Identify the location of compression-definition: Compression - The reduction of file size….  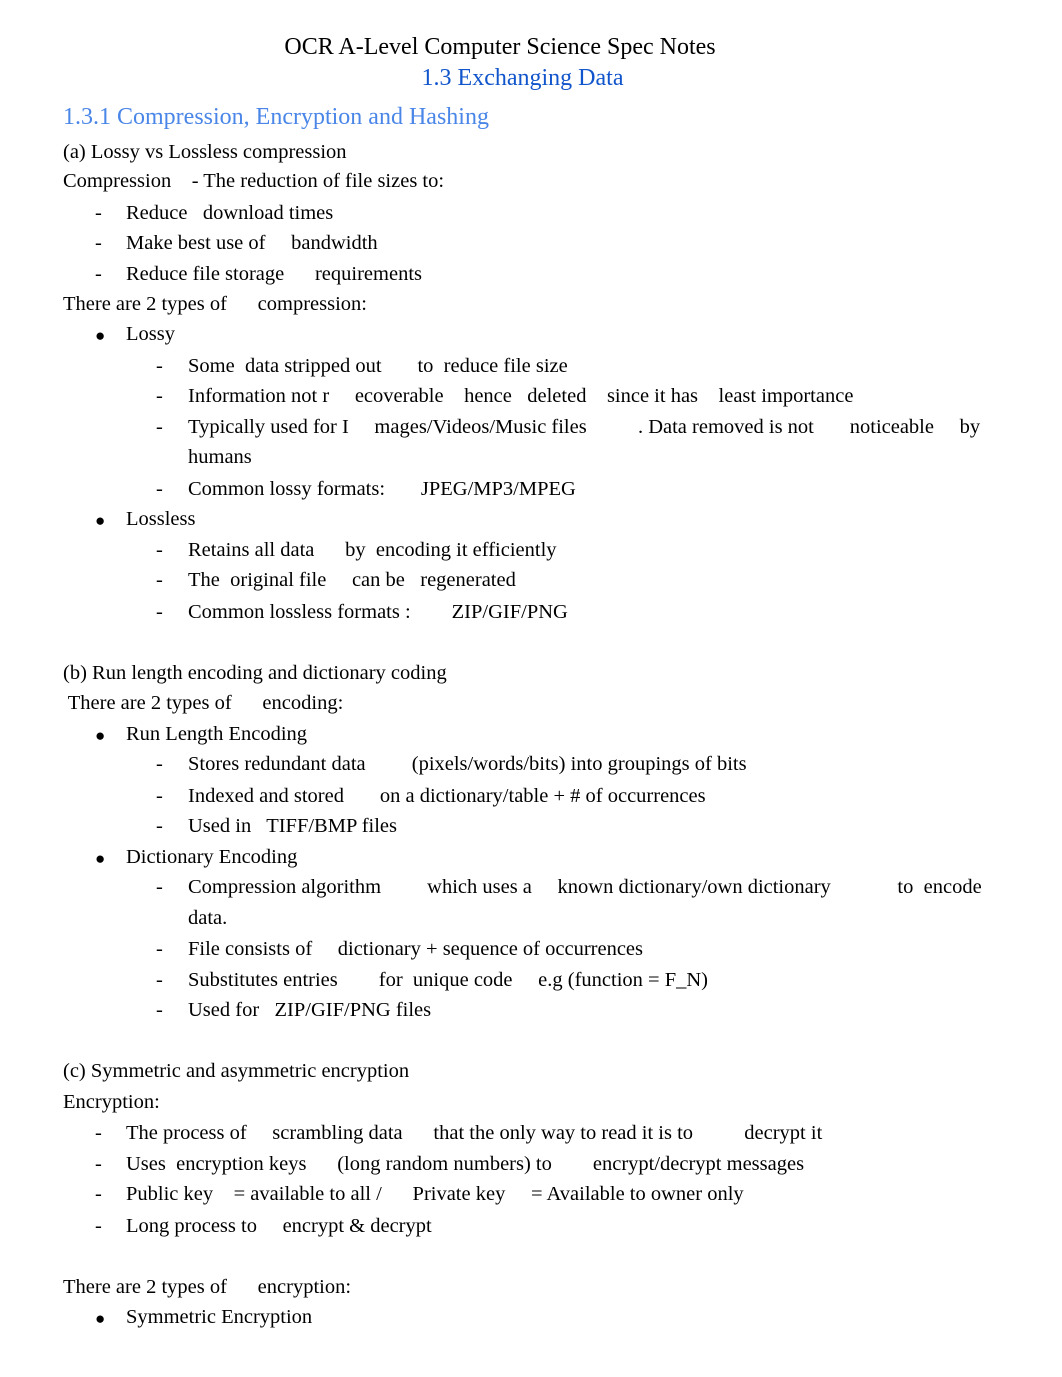
(254, 181).